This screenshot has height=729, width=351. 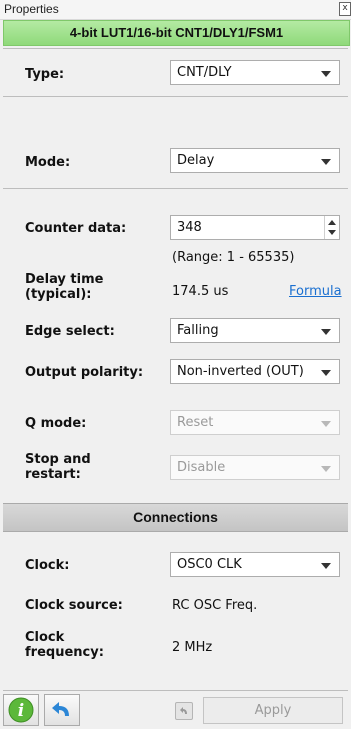 I want to click on counter-data-value: 348, so click(x=189, y=227).